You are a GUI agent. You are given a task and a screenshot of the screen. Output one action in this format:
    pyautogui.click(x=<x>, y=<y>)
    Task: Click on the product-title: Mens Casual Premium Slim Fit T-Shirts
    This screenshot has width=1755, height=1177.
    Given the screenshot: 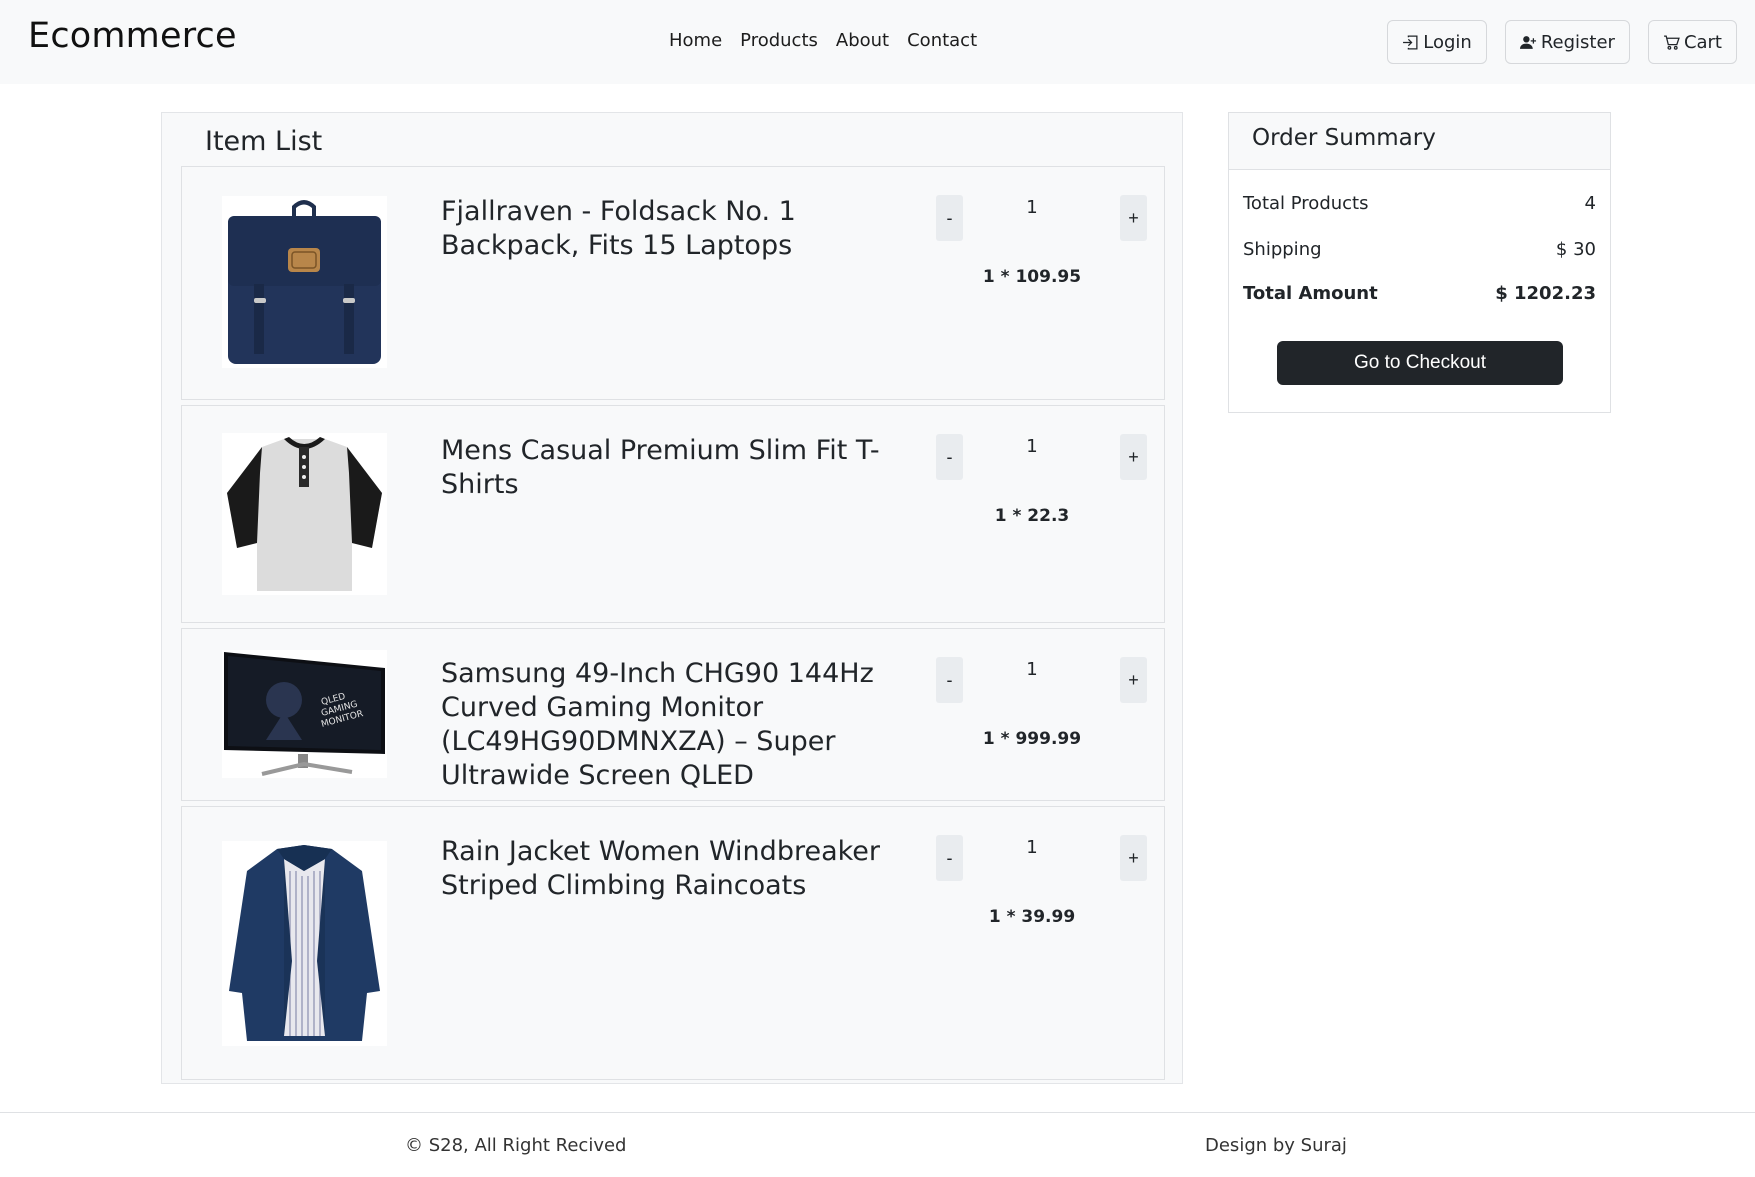 What is the action you would take?
    pyautogui.click(x=681, y=468)
    